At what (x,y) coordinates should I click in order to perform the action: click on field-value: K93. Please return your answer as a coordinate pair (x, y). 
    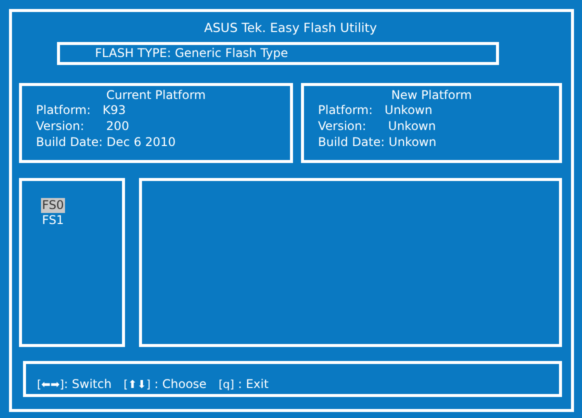
    Looking at the image, I should click on (114, 110).